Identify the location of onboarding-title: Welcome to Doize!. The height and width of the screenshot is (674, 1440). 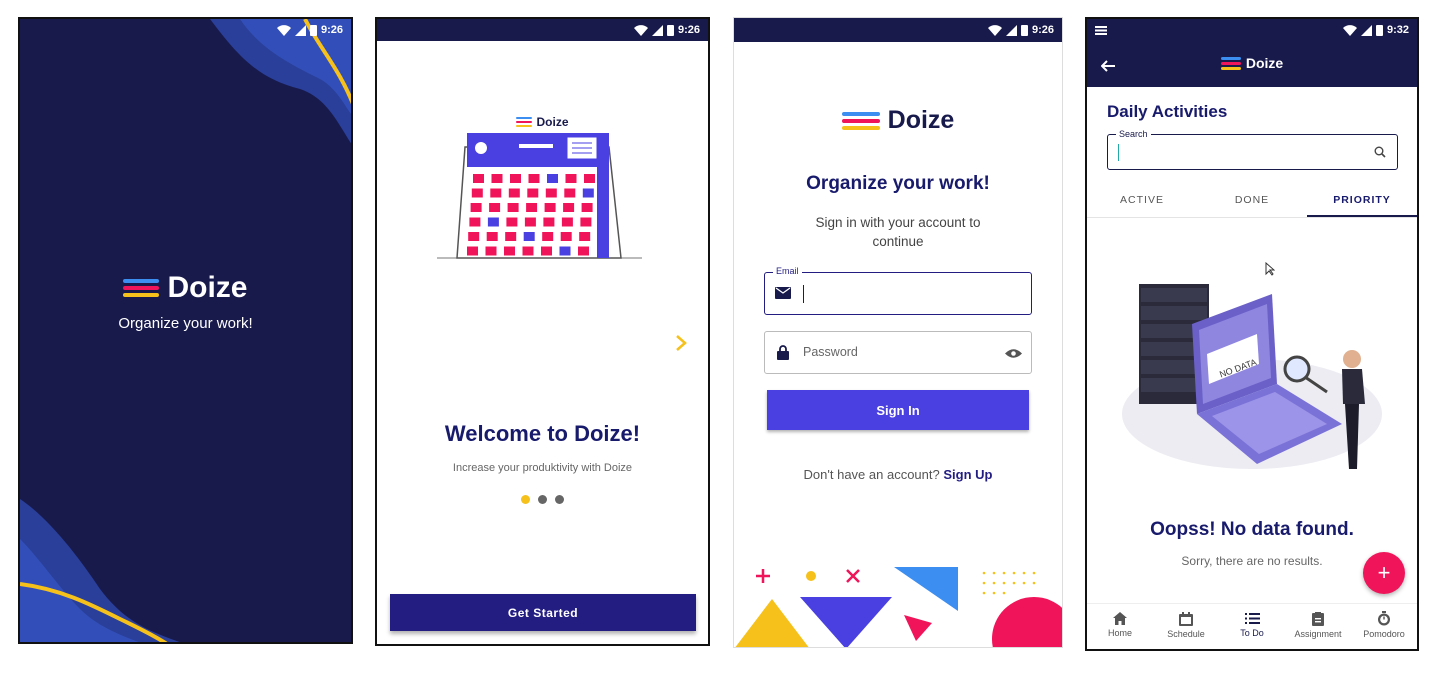
(542, 433).